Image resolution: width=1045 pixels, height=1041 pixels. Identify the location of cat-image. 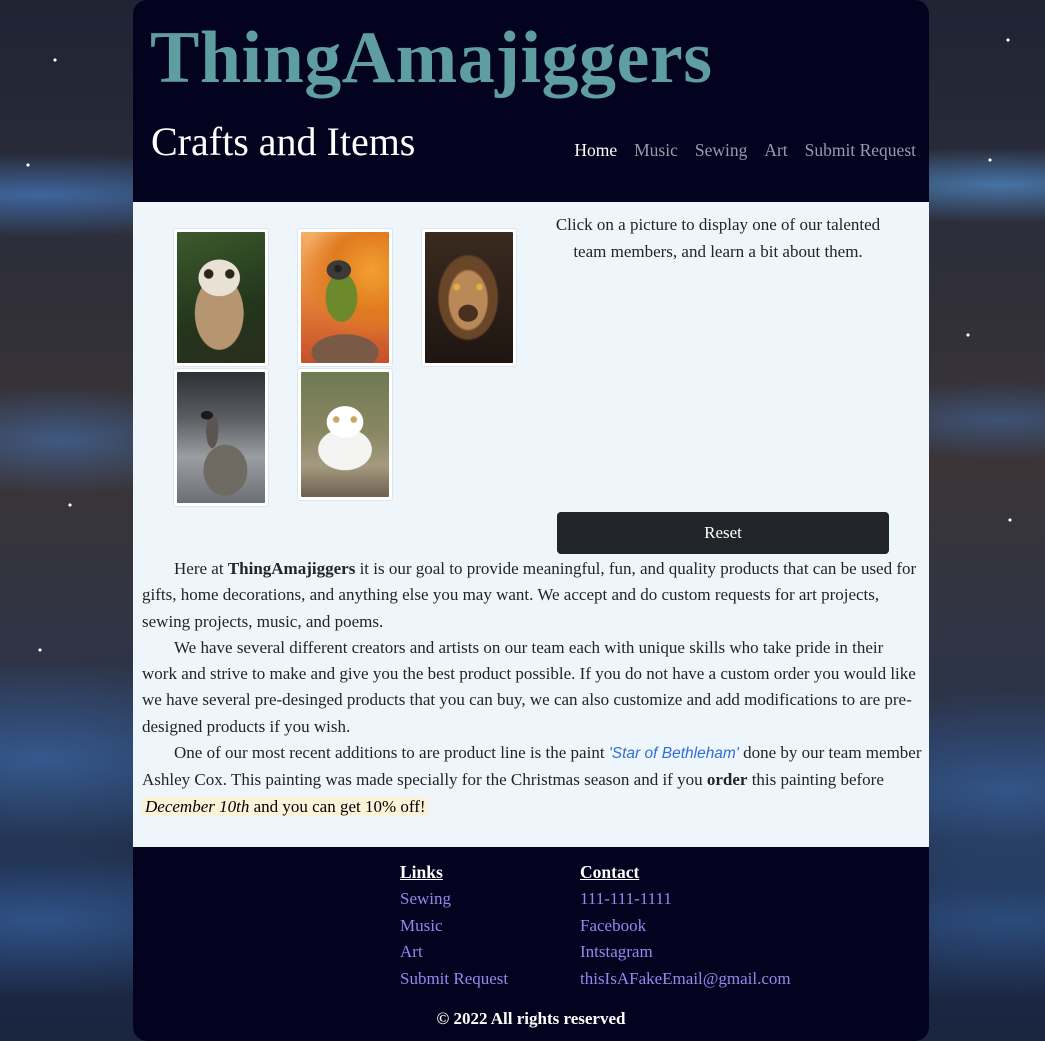
(345, 434).